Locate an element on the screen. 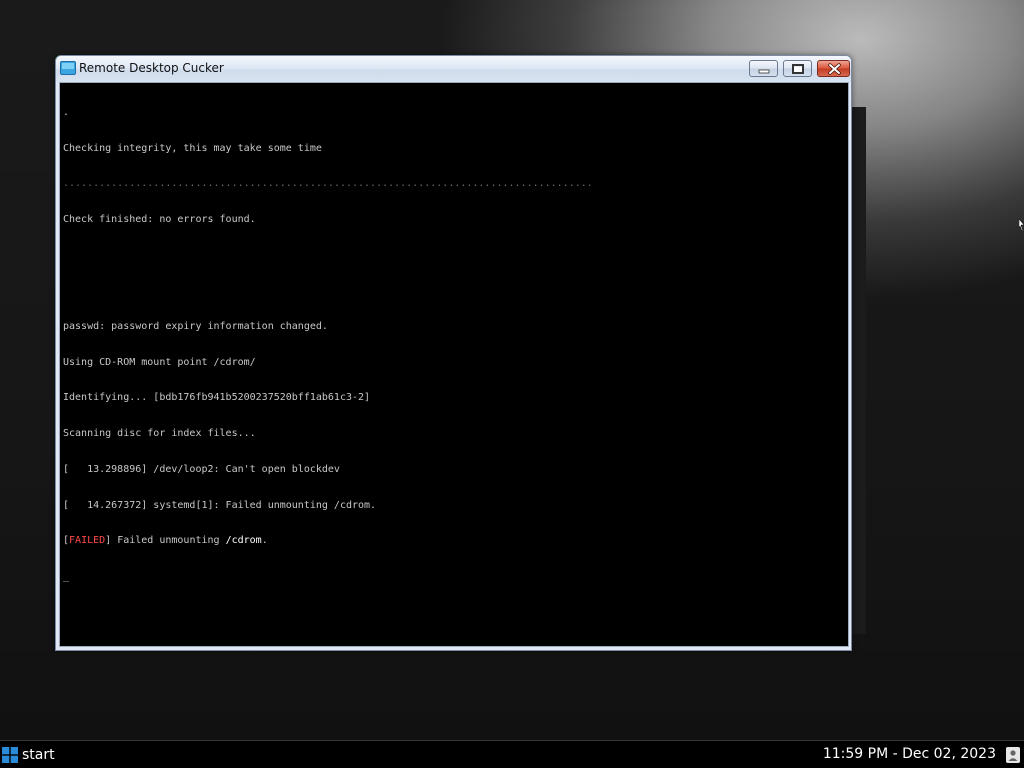  failed-path: /cdrom is located at coordinates (243, 541).